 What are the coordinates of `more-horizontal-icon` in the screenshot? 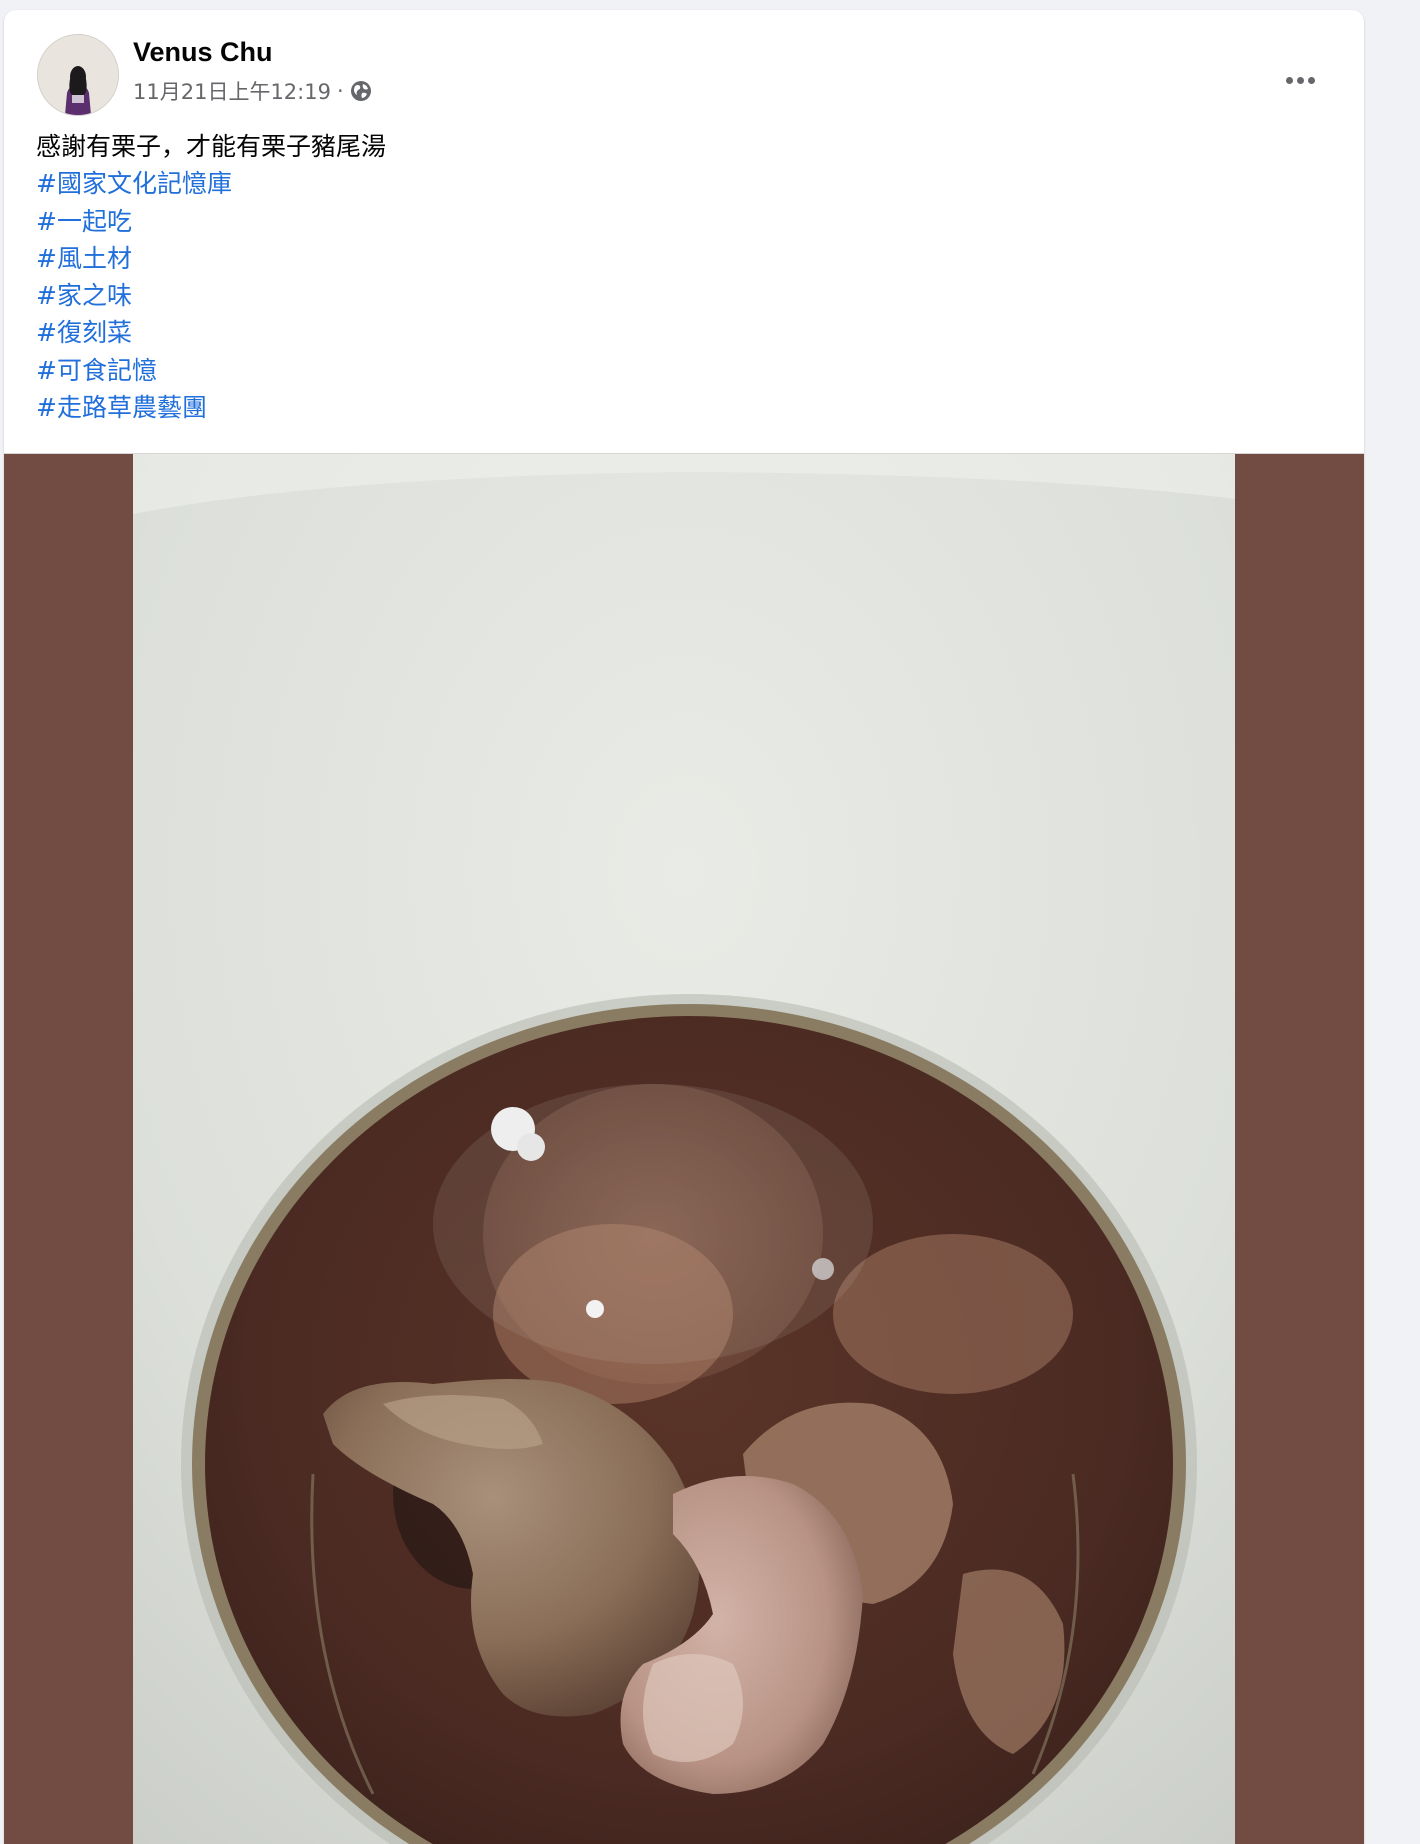 It's located at (1300, 80).